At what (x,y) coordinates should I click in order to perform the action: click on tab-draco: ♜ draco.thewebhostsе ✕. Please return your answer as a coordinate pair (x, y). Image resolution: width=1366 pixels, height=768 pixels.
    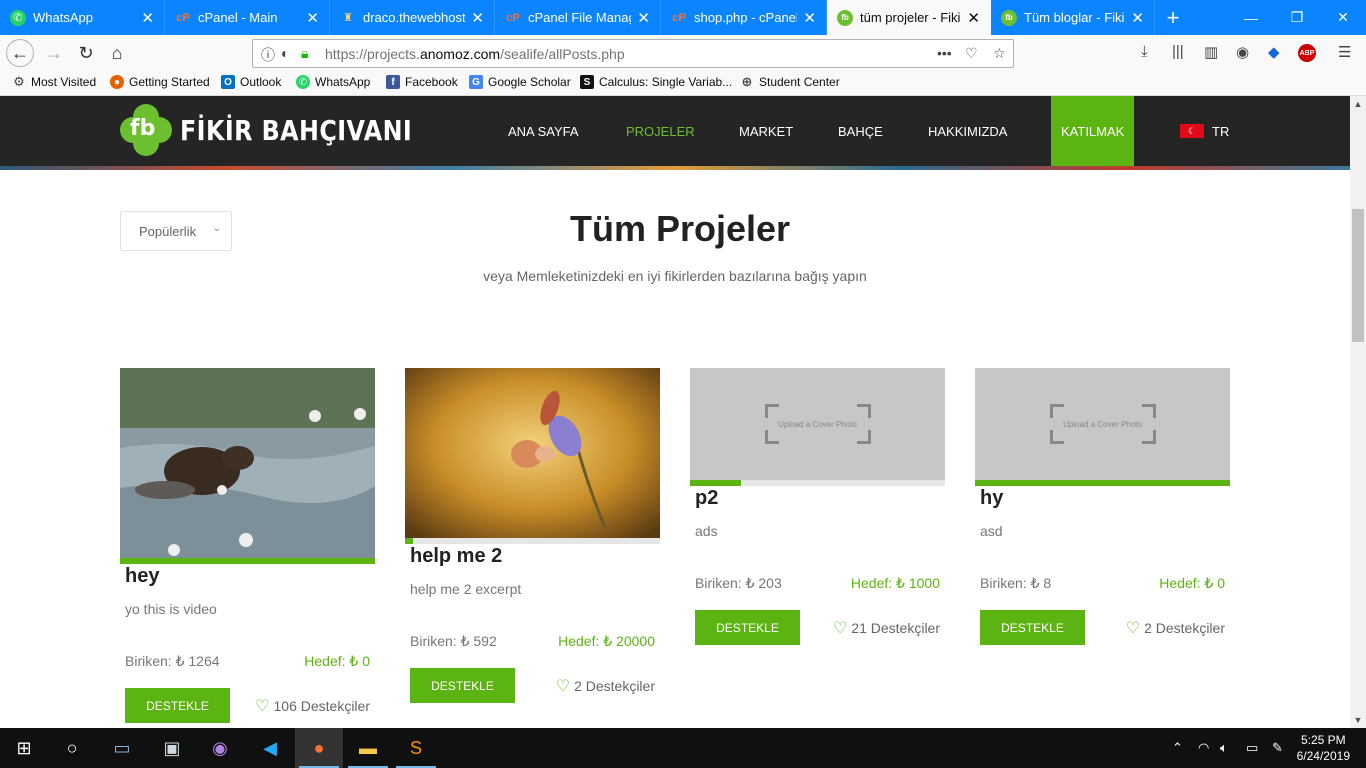
    Looking at the image, I should click on (412, 17).